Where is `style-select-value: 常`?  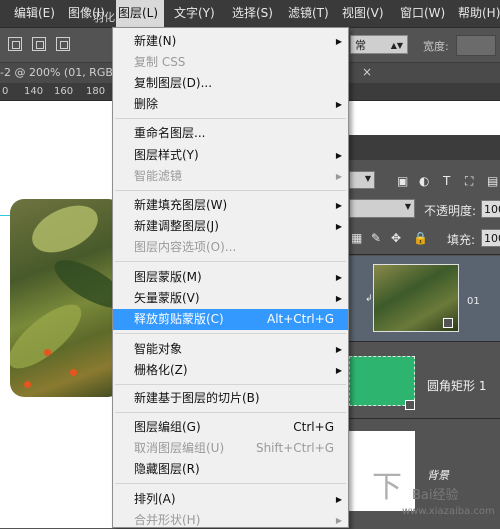
style-select-value: 常 is located at coordinates (360, 45).